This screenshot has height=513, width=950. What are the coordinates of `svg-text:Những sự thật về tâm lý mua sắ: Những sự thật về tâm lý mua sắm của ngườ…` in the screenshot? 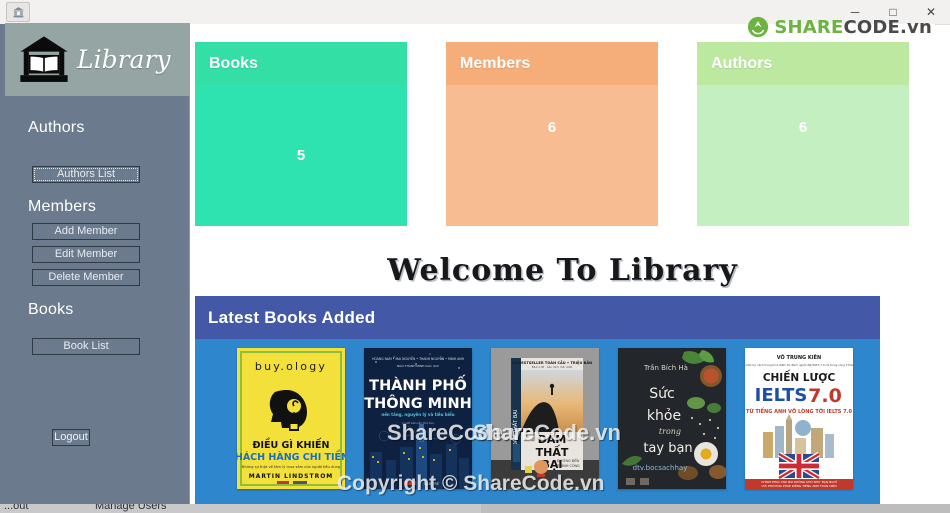 It's located at (291, 466).